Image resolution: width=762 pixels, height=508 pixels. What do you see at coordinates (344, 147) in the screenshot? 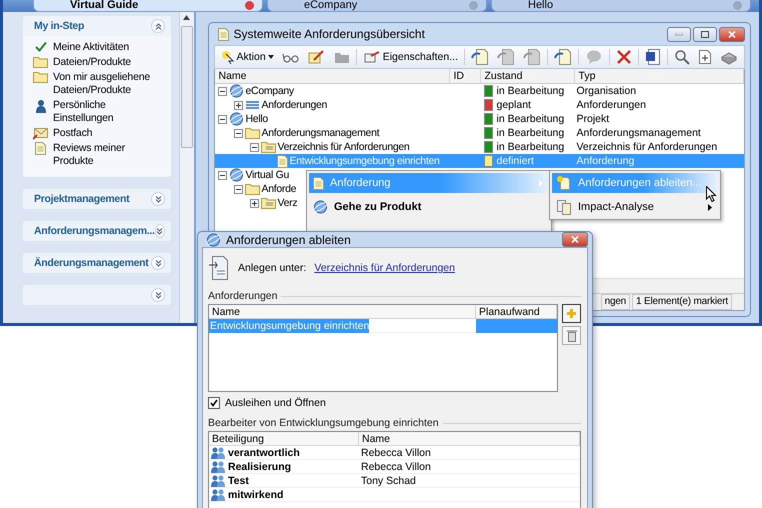
I see `item-name: Verzeichnis für Anforderungen` at bounding box center [344, 147].